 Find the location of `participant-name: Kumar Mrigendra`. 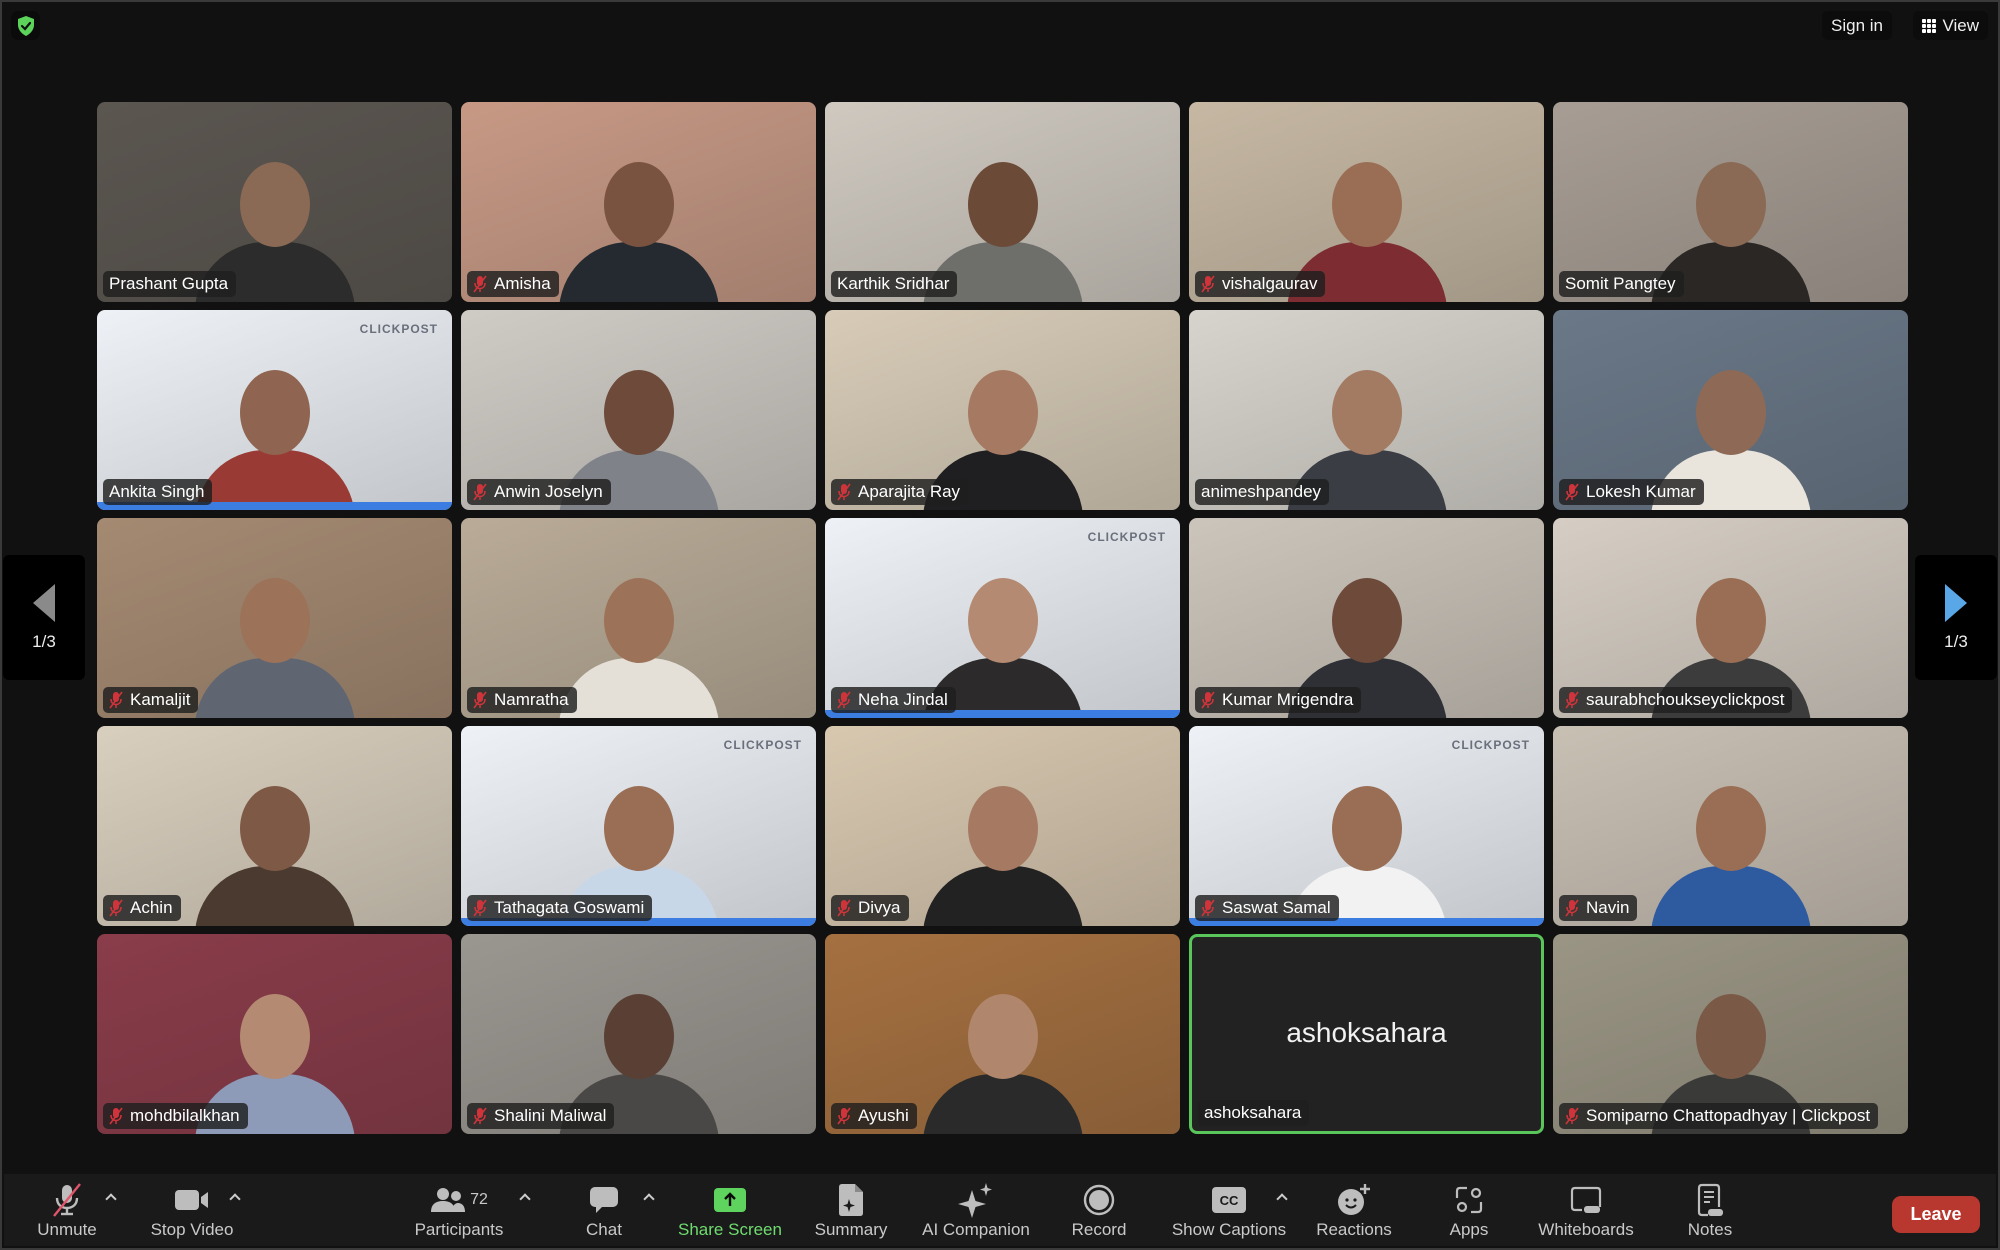

participant-name: Kumar Mrigendra is located at coordinates (1288, 699).